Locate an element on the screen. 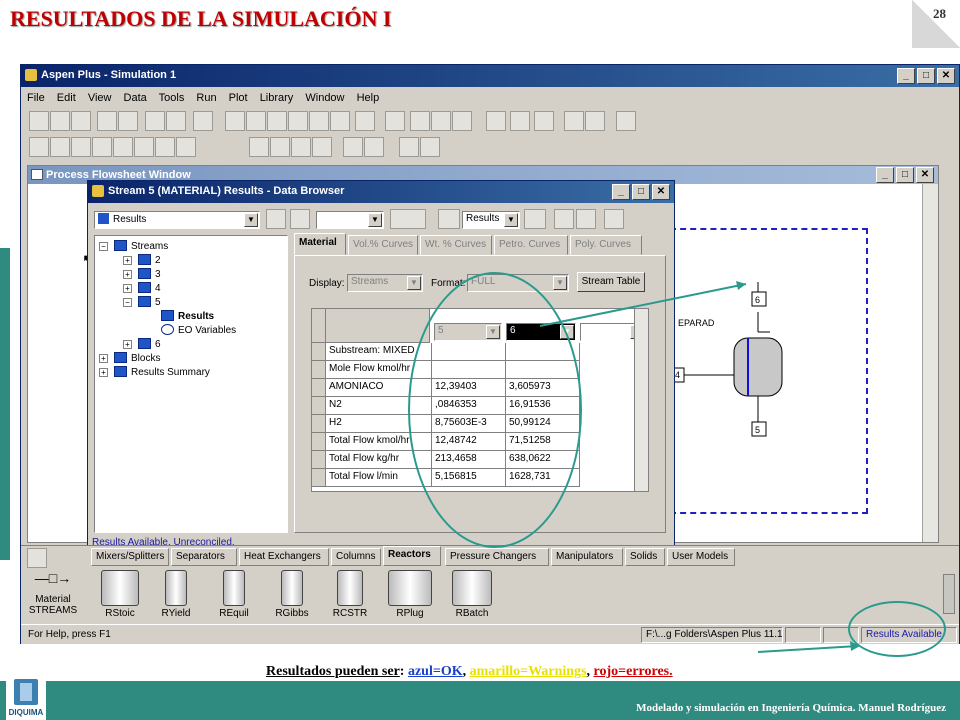 The height and width of the screenshot is (720, 960). caption-sep-2: , is located at coordinates (590, 671).